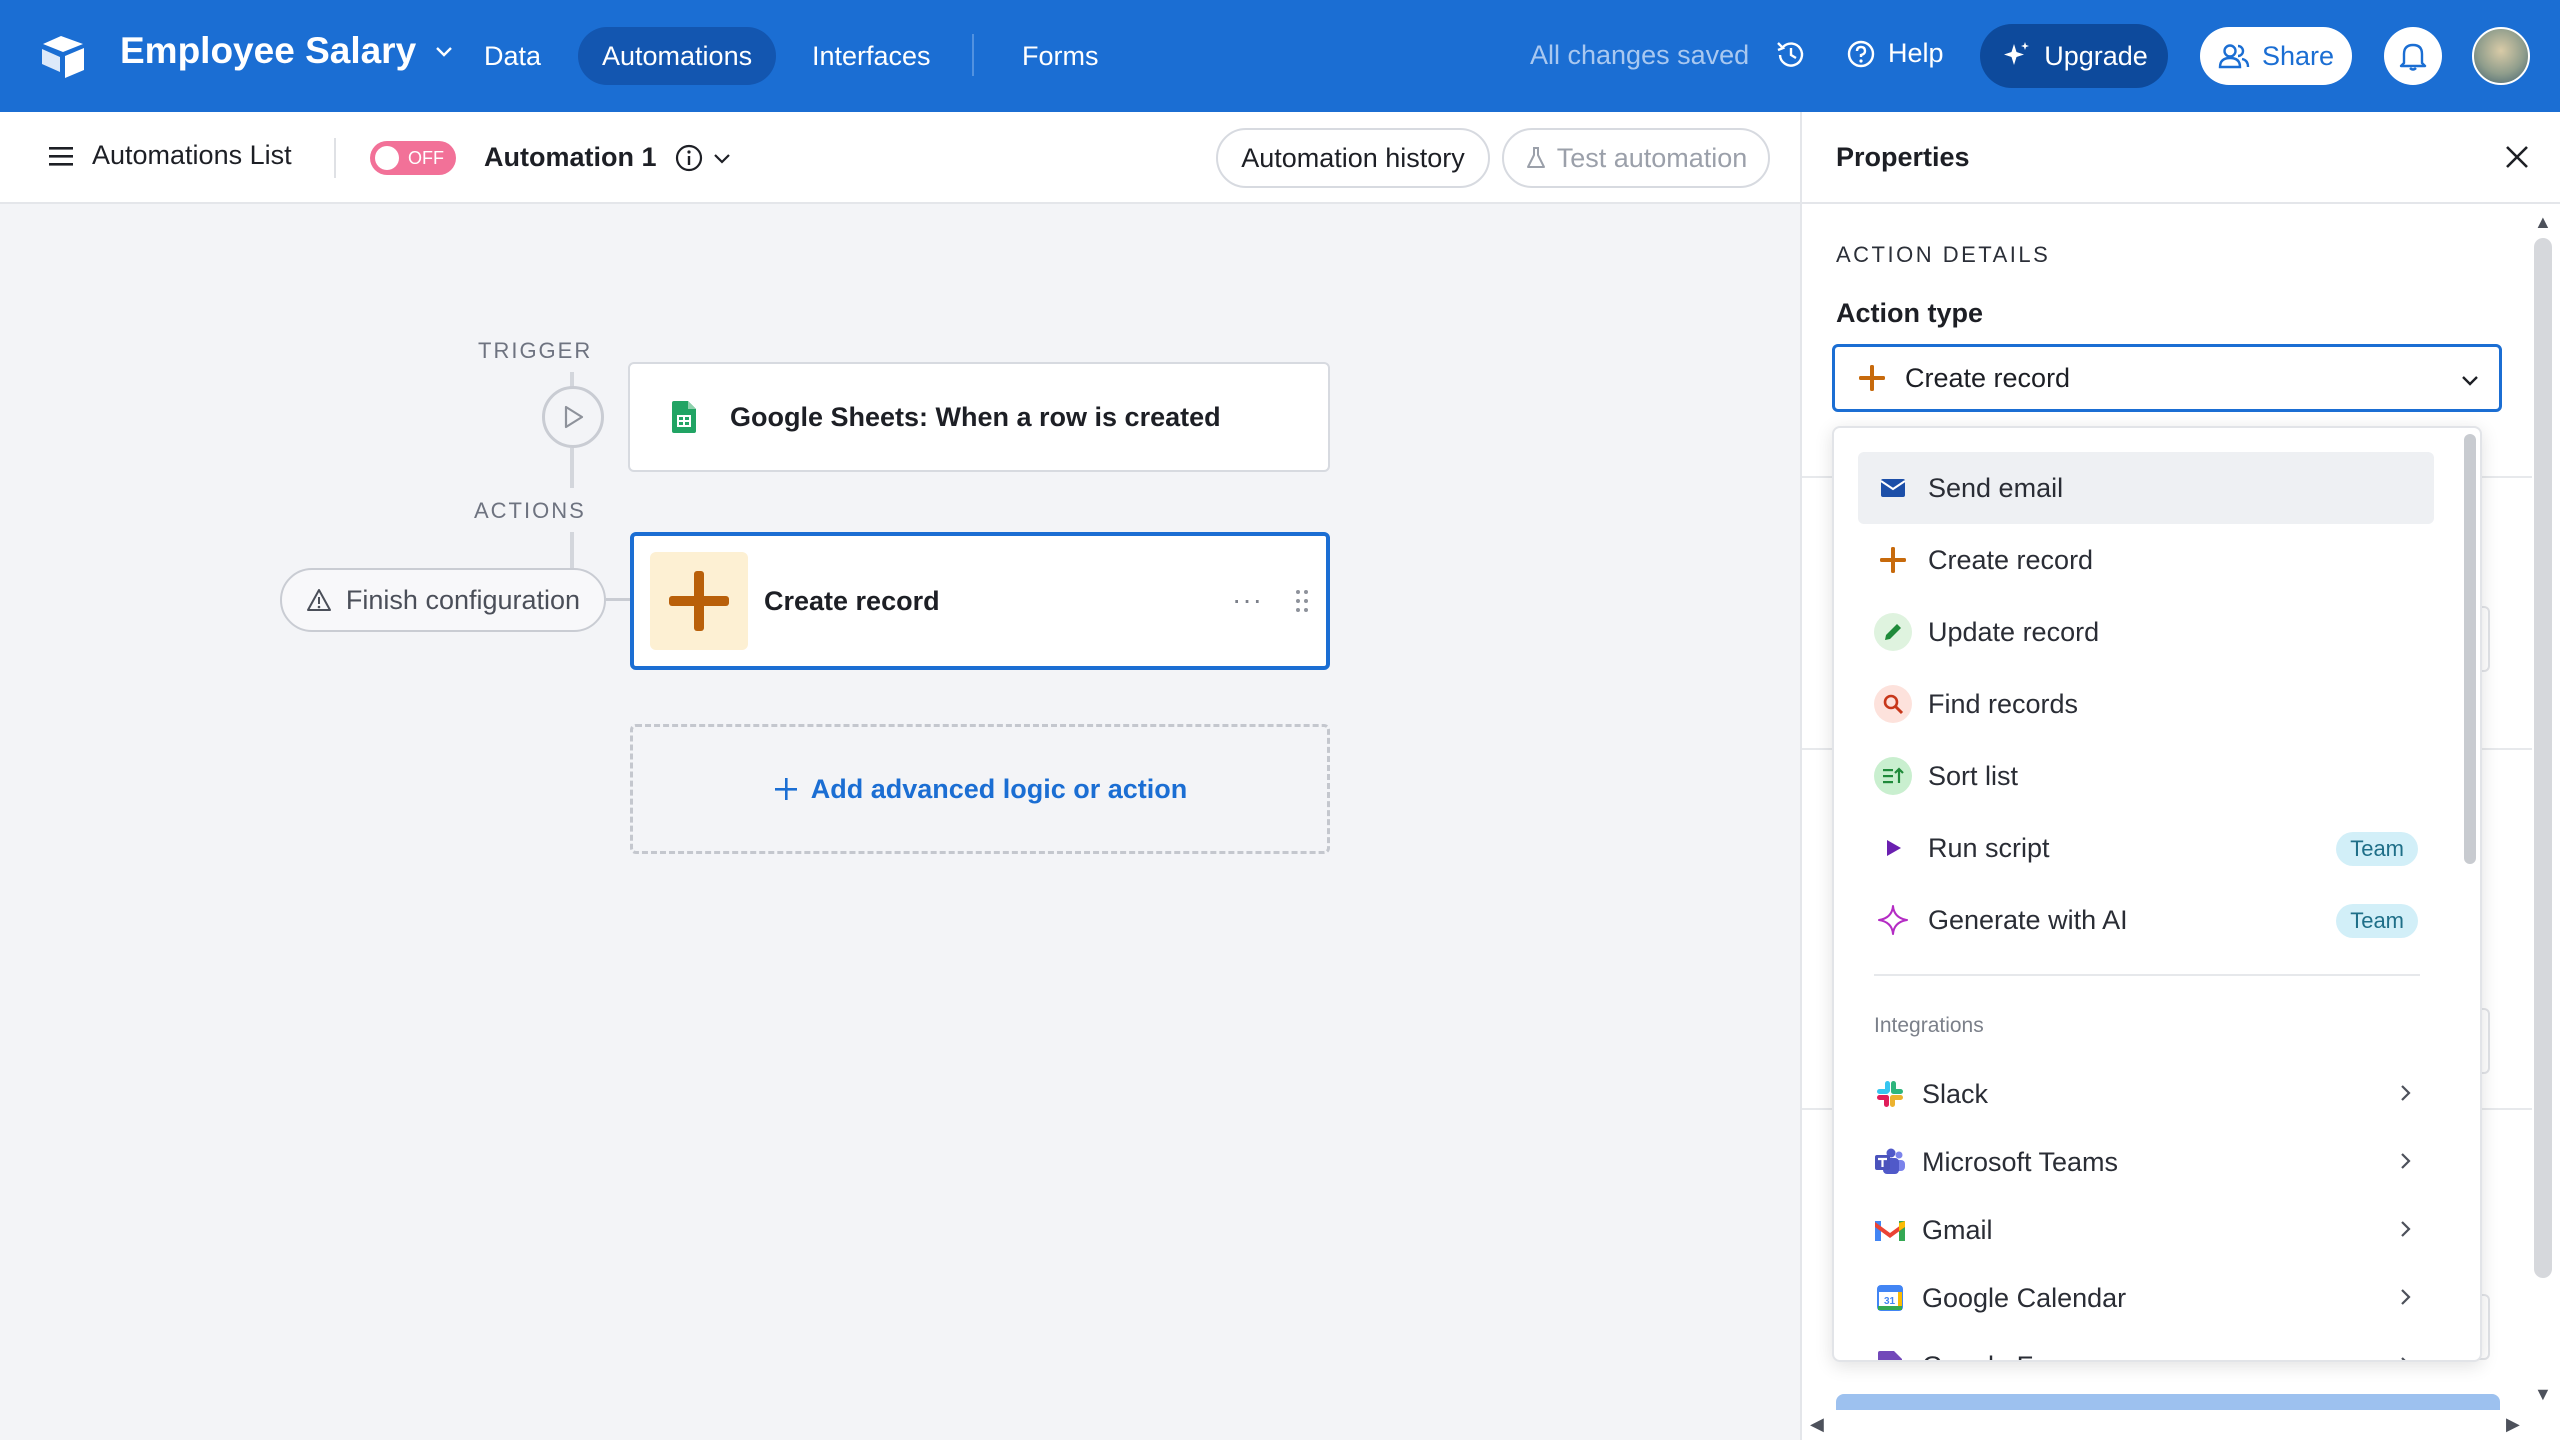  What do you see at coordinates (2146, 1094) in the screenshot?
I see `option-slack: Slack` at bounding box center [2146, 1094].